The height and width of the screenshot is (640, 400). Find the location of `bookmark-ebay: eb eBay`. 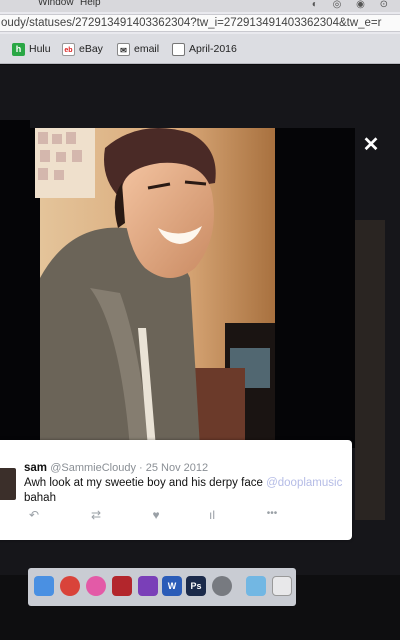

bookmark-ebay: eb eBay is located at coordinates (82, 49).